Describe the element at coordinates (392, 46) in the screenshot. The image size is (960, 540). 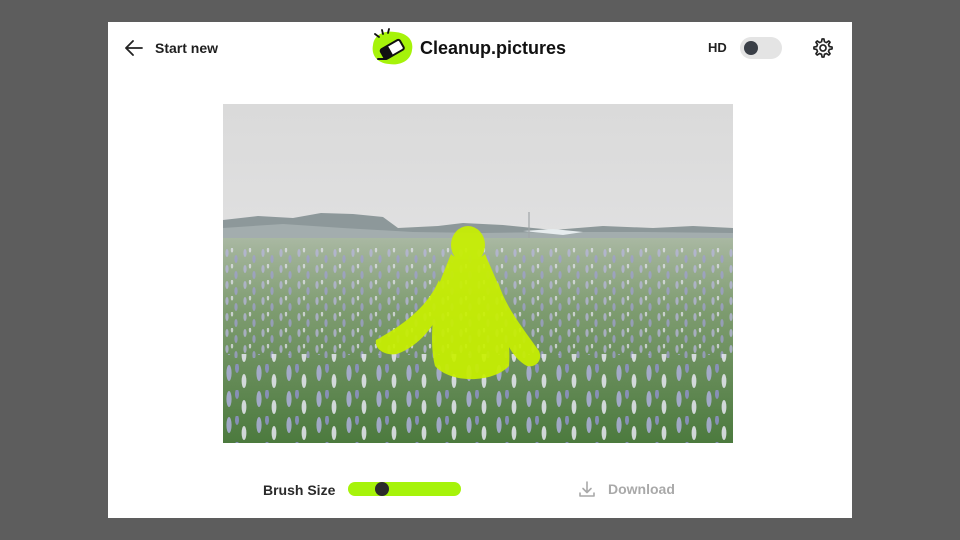
I see `eraser-logo-icon` at that location.